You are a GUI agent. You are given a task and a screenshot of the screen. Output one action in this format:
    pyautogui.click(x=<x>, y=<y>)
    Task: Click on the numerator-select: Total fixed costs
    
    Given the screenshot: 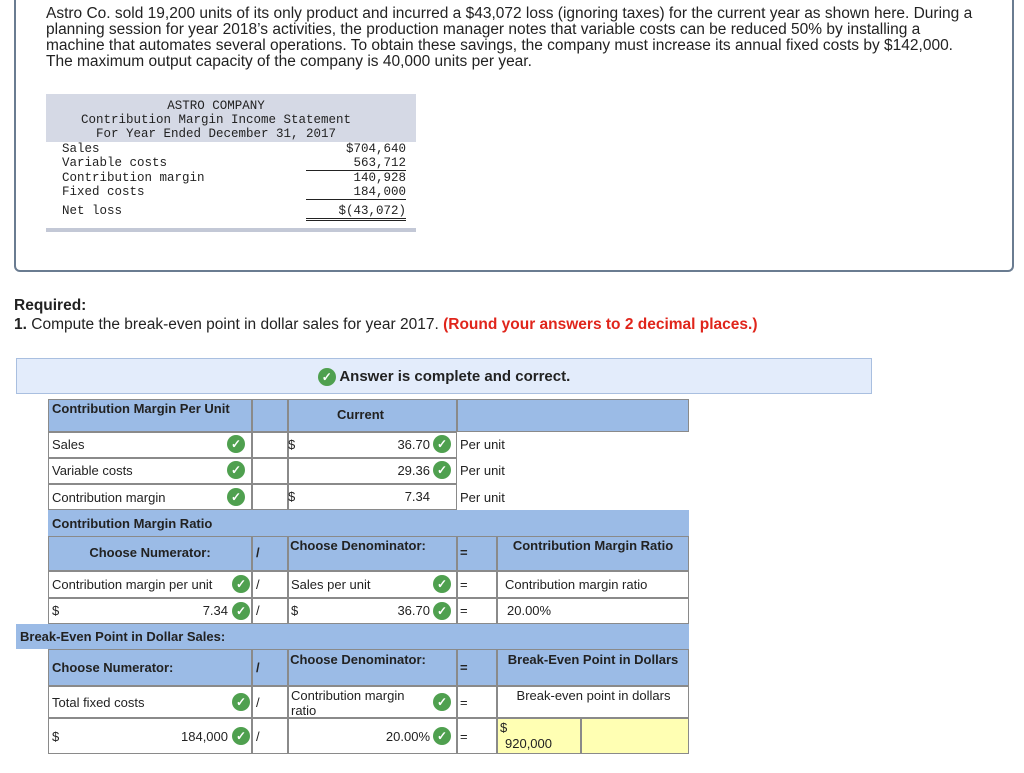 What is the action you would take?
    pyautogui.click(x=98, y=702)
    